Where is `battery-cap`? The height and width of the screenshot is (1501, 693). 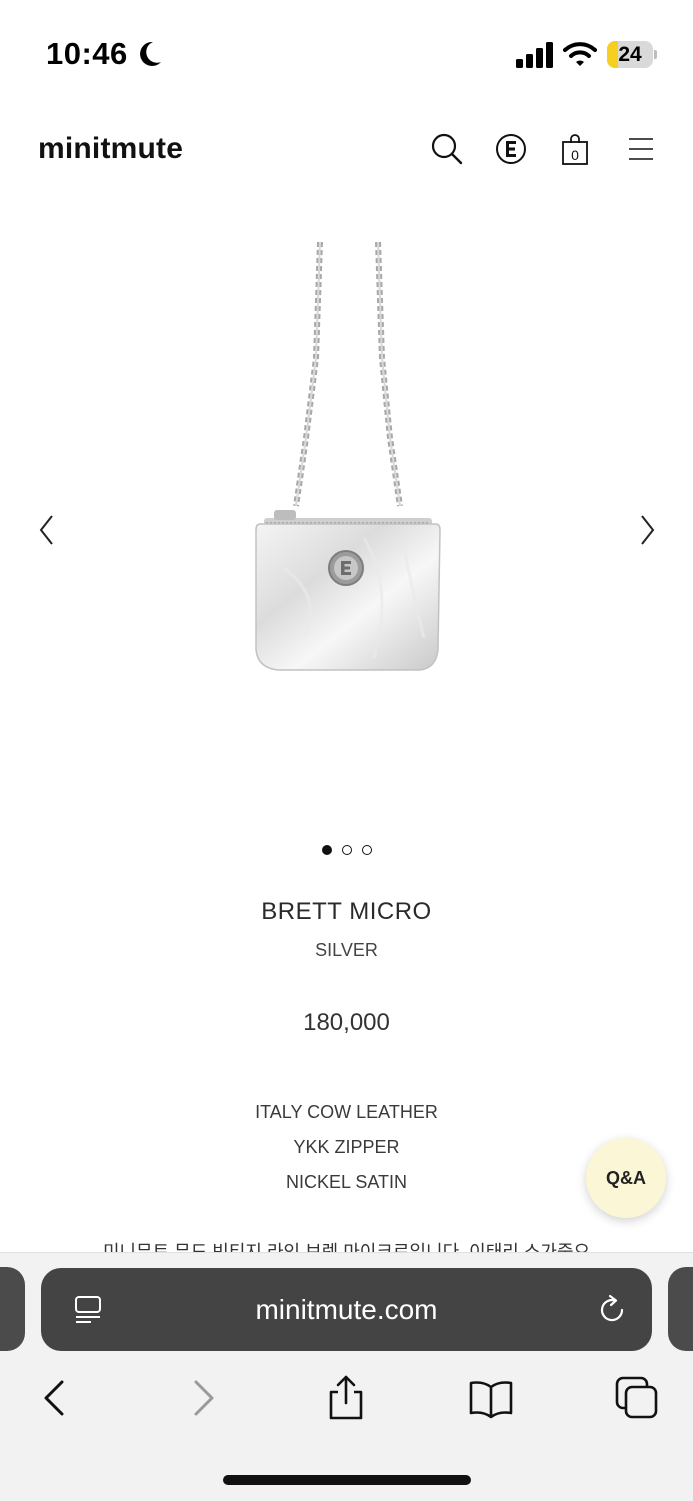
battery-cap is located at coordinates (655, 54).